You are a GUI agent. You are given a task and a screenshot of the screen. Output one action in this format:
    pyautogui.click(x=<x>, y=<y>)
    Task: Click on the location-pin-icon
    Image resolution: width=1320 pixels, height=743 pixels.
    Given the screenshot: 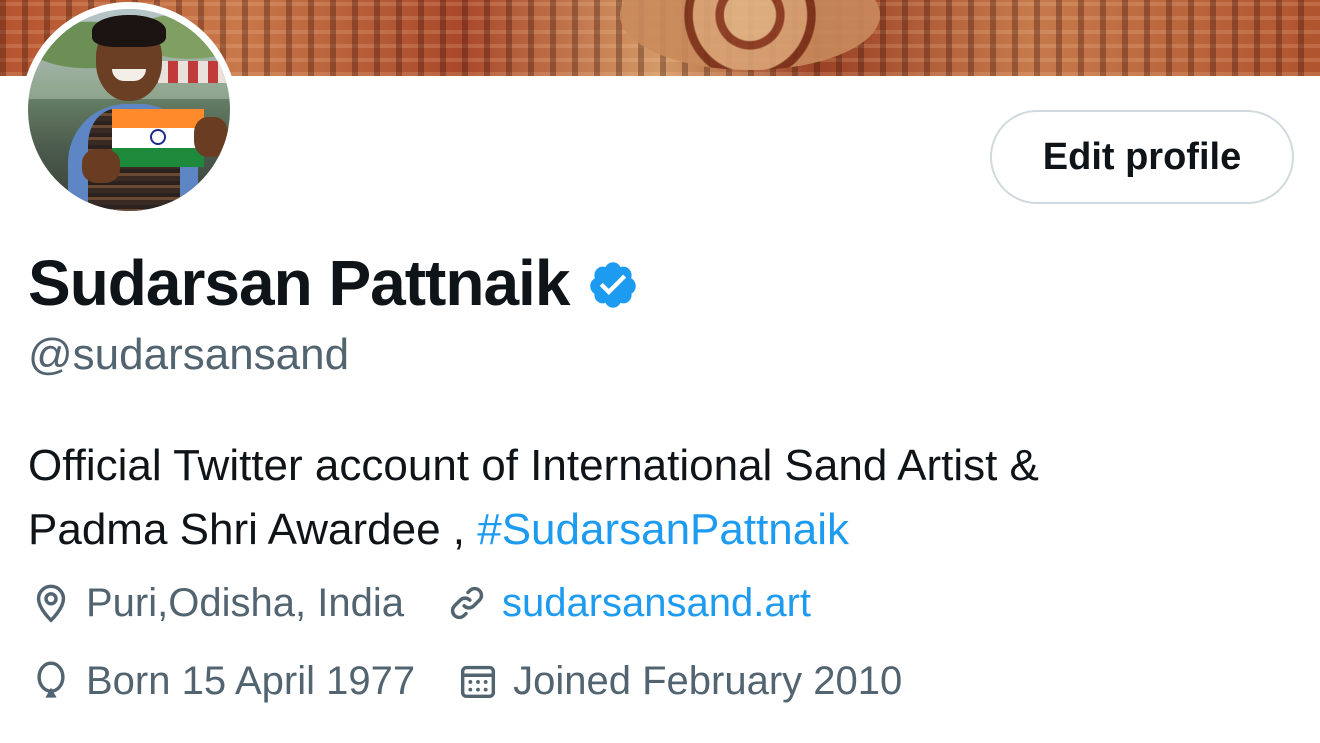 What is the action you would take?
    pyautogui.click(x=51, y=603)
    